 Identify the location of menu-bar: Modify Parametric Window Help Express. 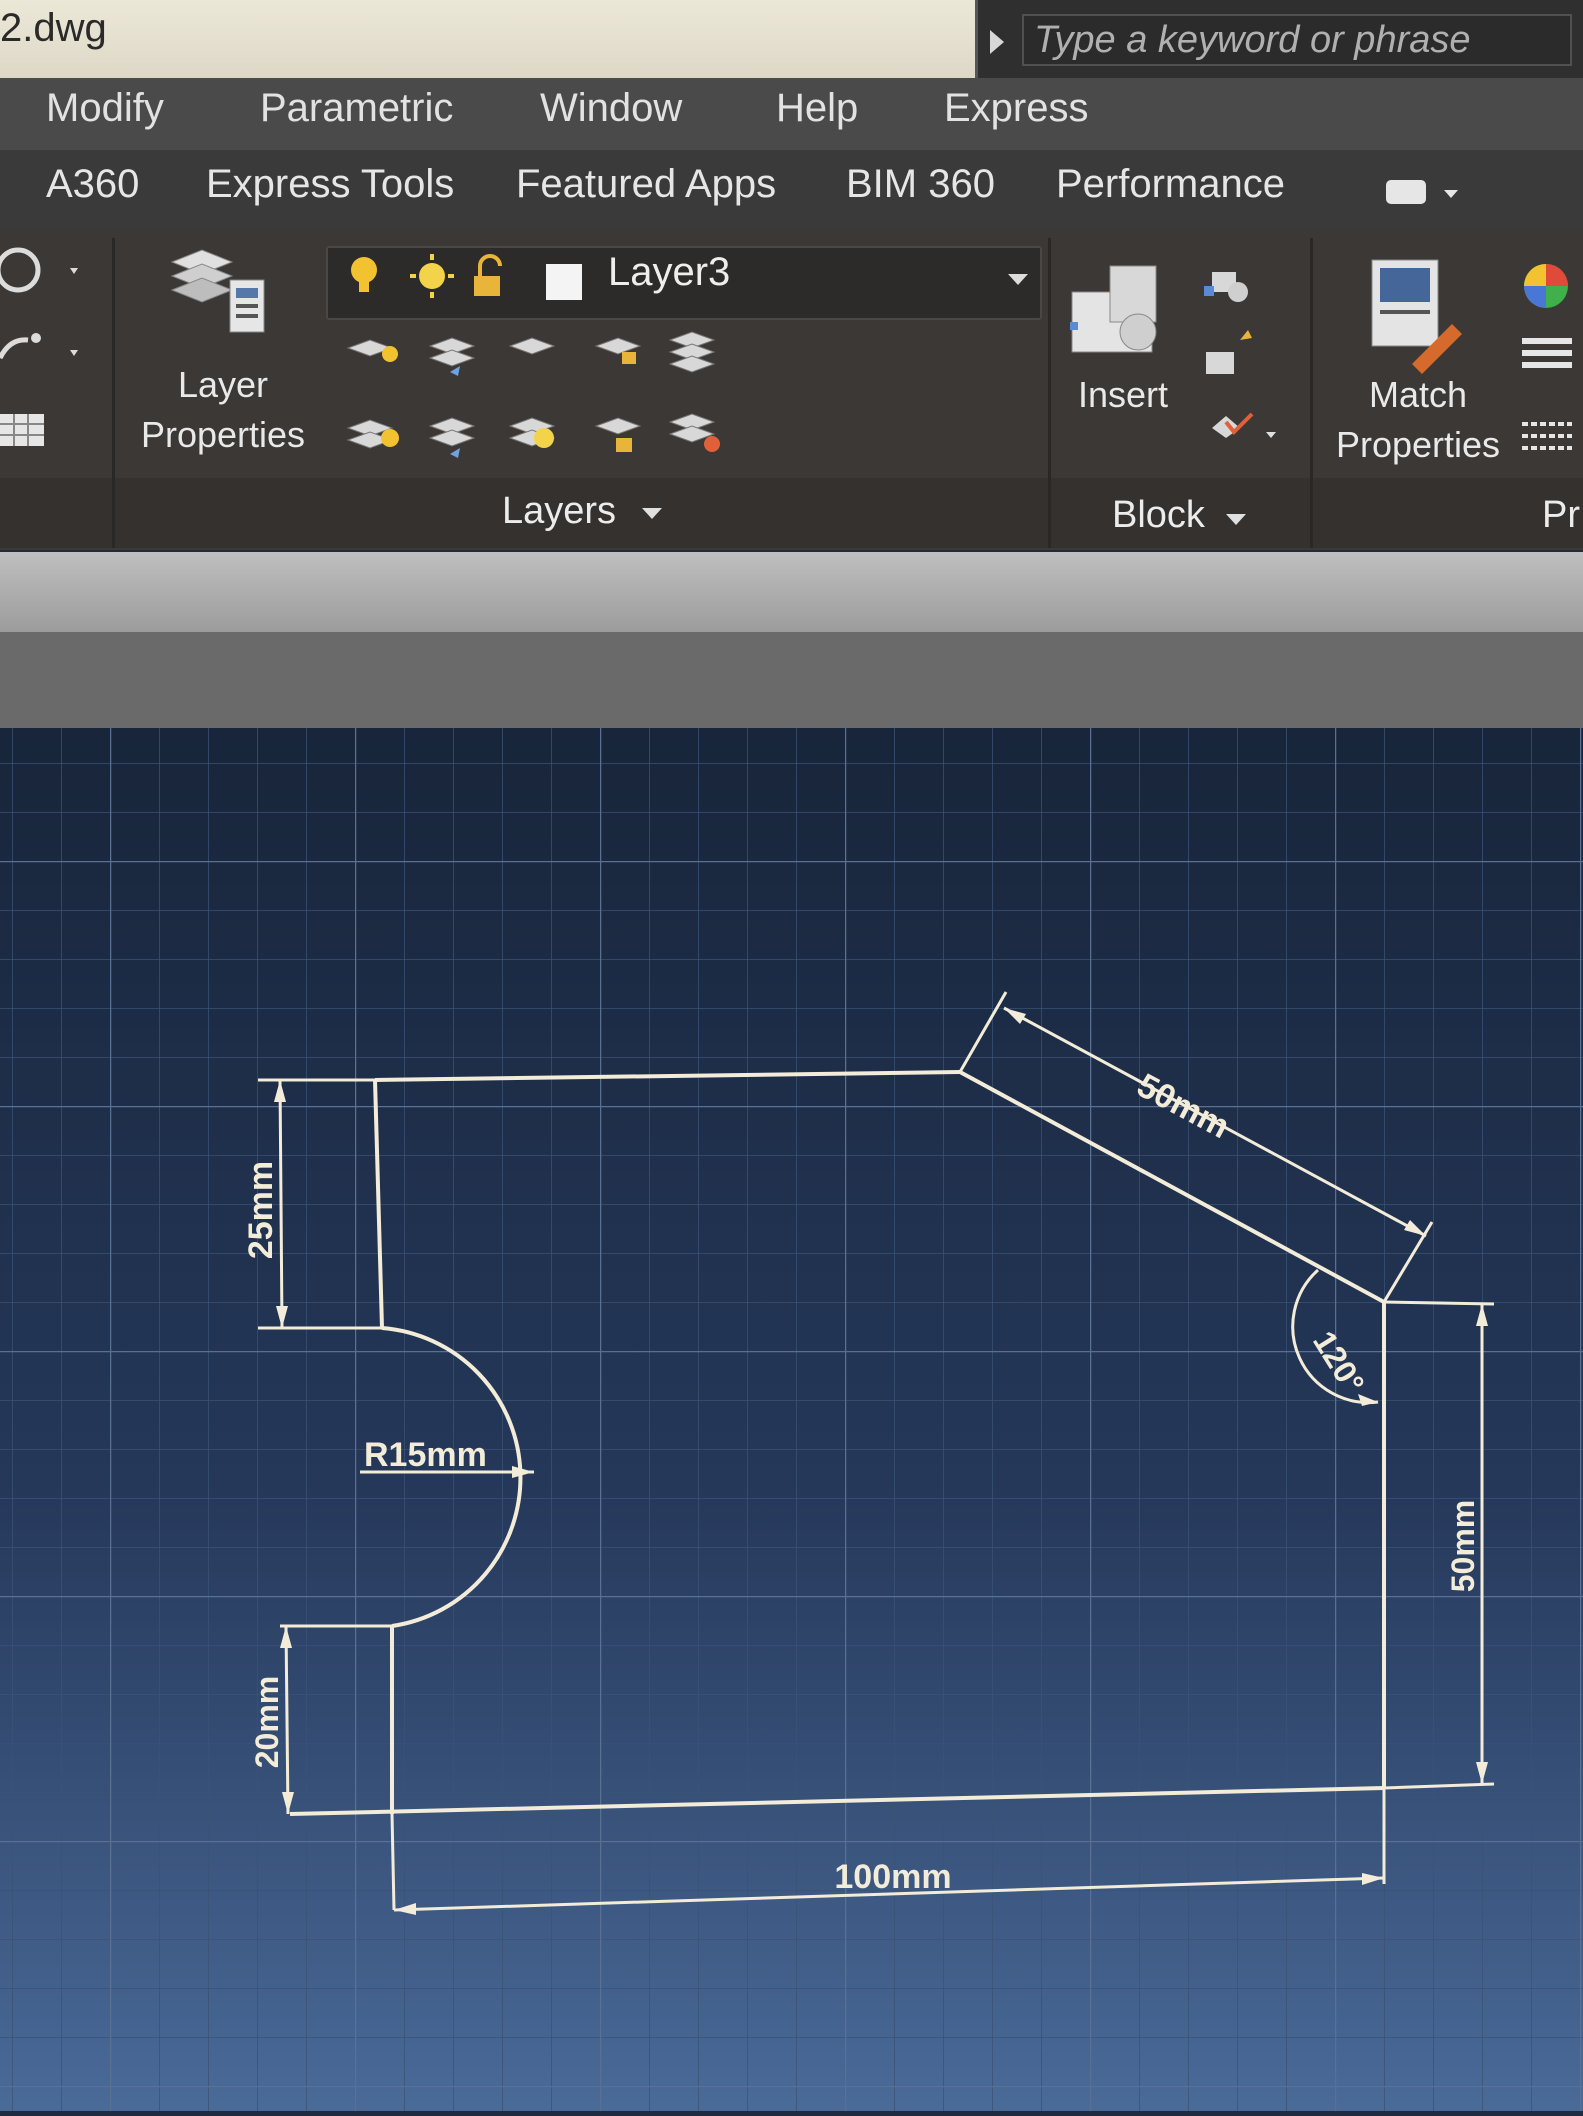
(791, 114).